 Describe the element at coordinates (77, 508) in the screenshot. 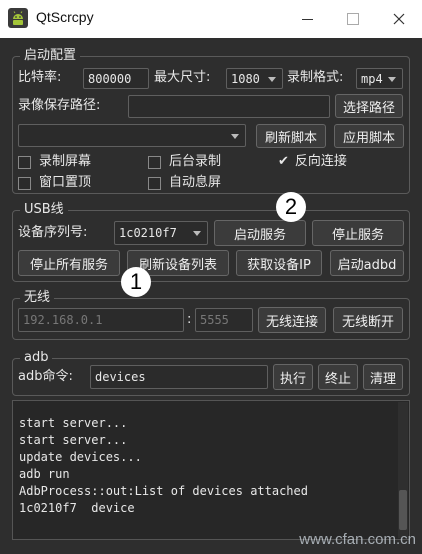

I see `log-line: 1c0210f7 device` at that location.